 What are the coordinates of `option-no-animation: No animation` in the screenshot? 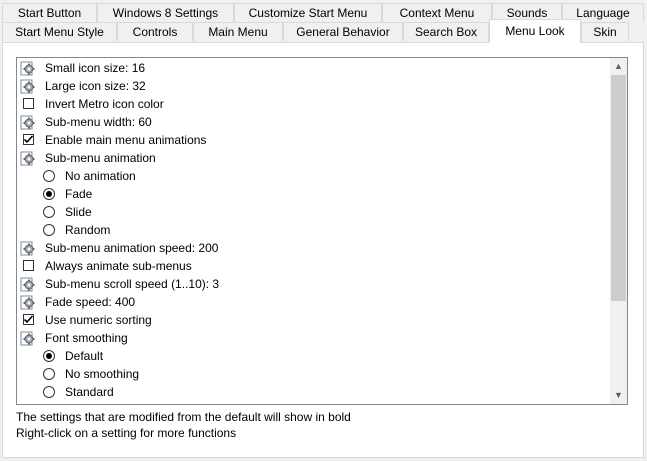 It's located at (315, 176).